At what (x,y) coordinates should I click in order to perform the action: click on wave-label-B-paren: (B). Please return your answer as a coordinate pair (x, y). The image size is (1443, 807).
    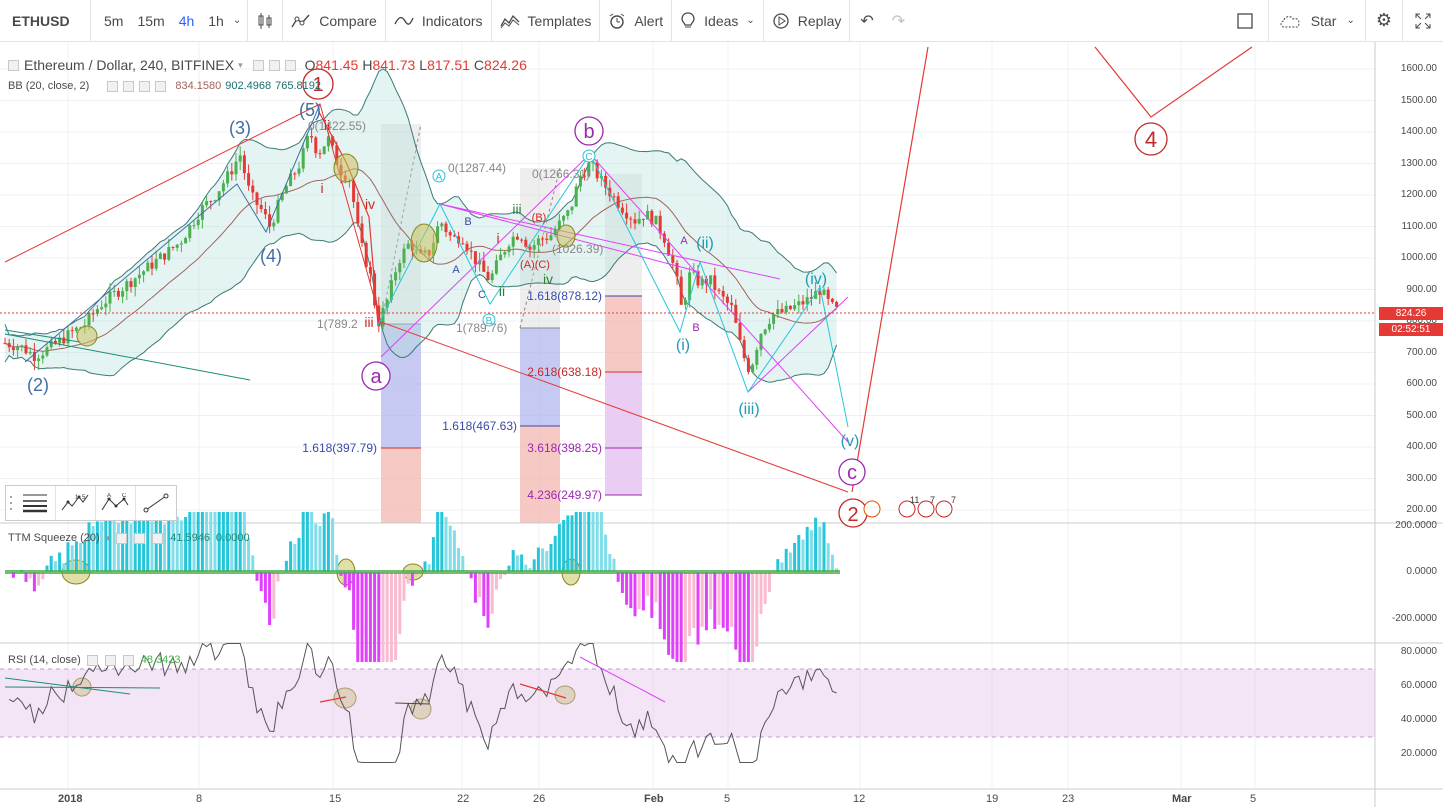
    Looking at the image, I should click on (539, 218).